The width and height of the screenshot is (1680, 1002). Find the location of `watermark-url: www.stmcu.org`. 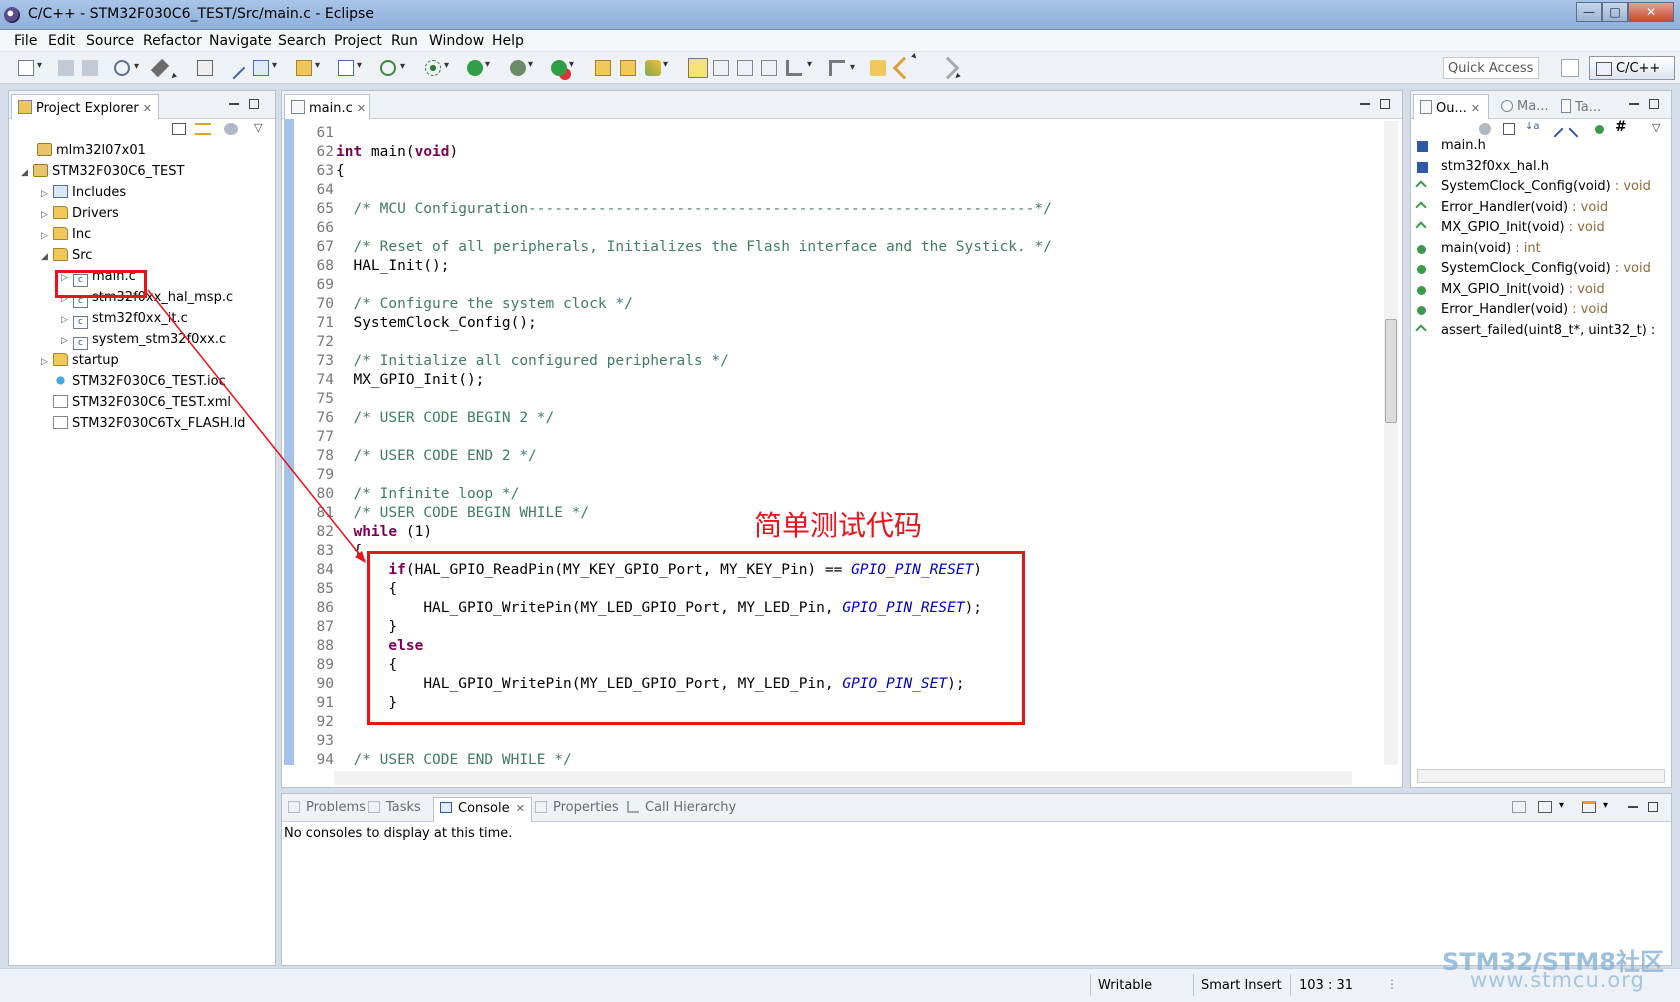

watermark-url: www.stmcu.org is located at coordinates (1557, 980).